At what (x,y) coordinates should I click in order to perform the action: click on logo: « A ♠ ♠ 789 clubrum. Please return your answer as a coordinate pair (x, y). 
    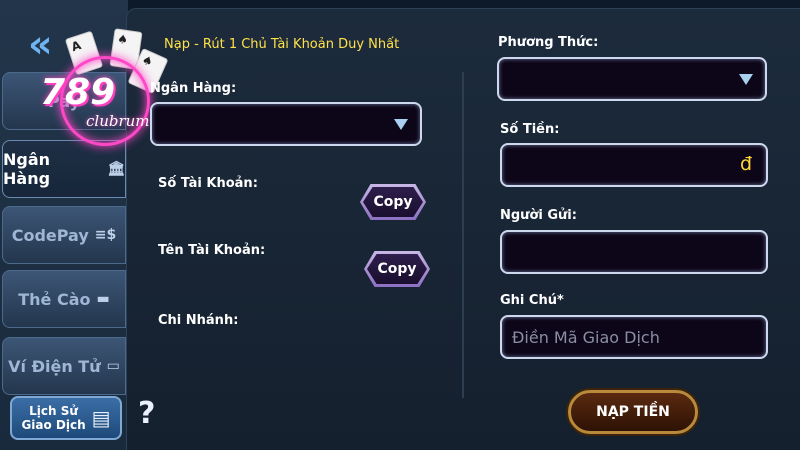
    Looking at the image, I should click on (95, 81).